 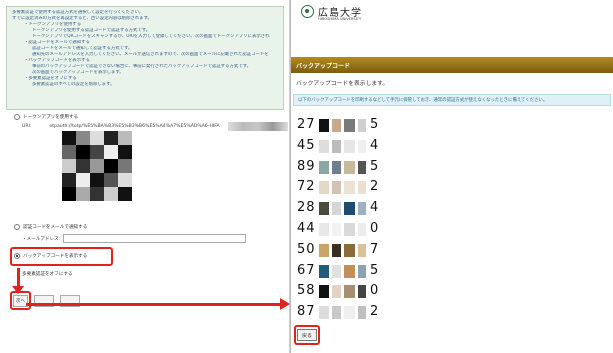 What do you see at coordinates (342, 84) in the screenshot?
I see `page-subtitle: バックアップコードを表示します。` at bounding box center [342, 84].